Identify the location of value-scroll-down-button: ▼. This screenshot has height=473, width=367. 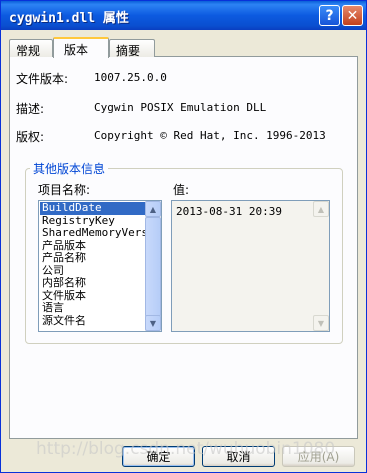
(321, 323).